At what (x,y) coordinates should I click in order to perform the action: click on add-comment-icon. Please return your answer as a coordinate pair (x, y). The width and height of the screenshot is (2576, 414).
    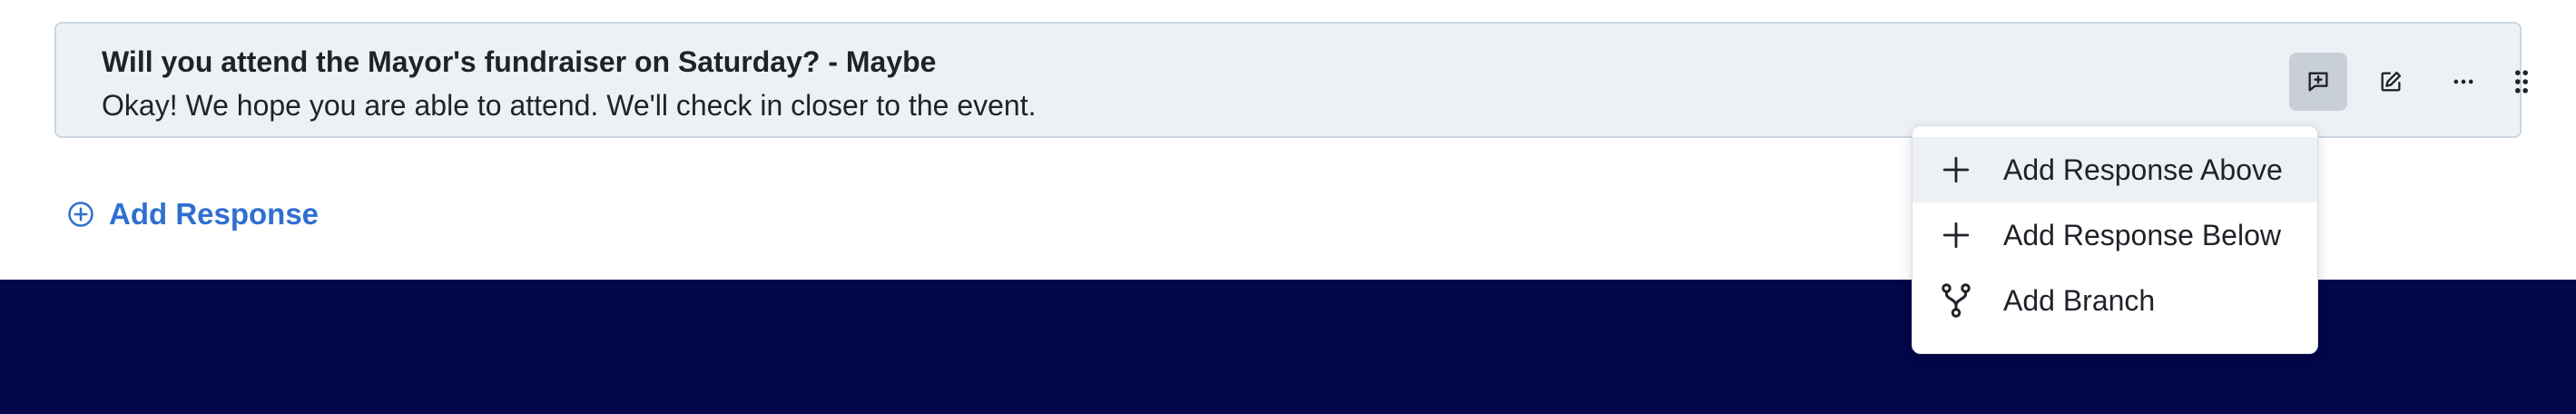
    Looking at the image, I should click on (2318, 82).